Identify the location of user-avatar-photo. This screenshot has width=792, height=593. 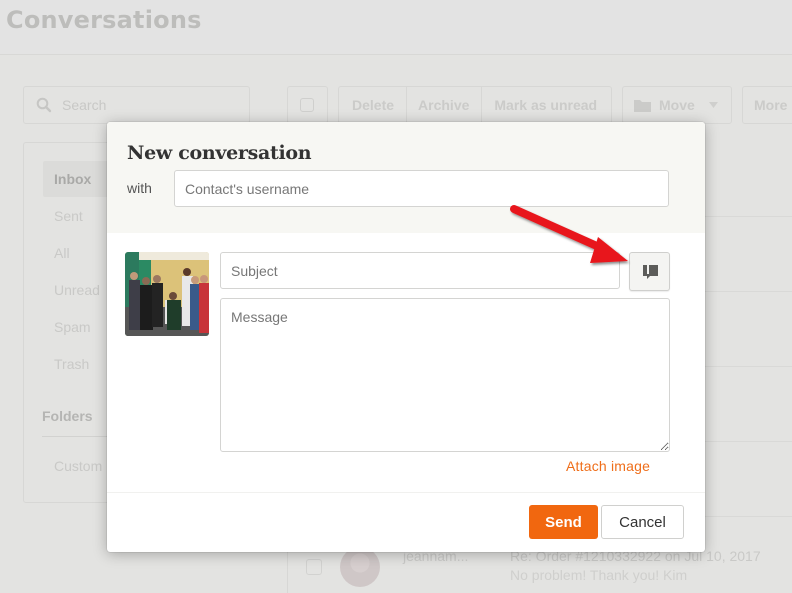
(167, 294).